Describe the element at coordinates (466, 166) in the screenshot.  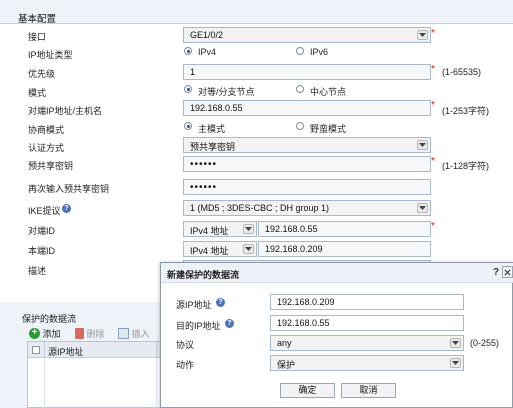
I see `psk-hint: (1-128字符)` at that location.